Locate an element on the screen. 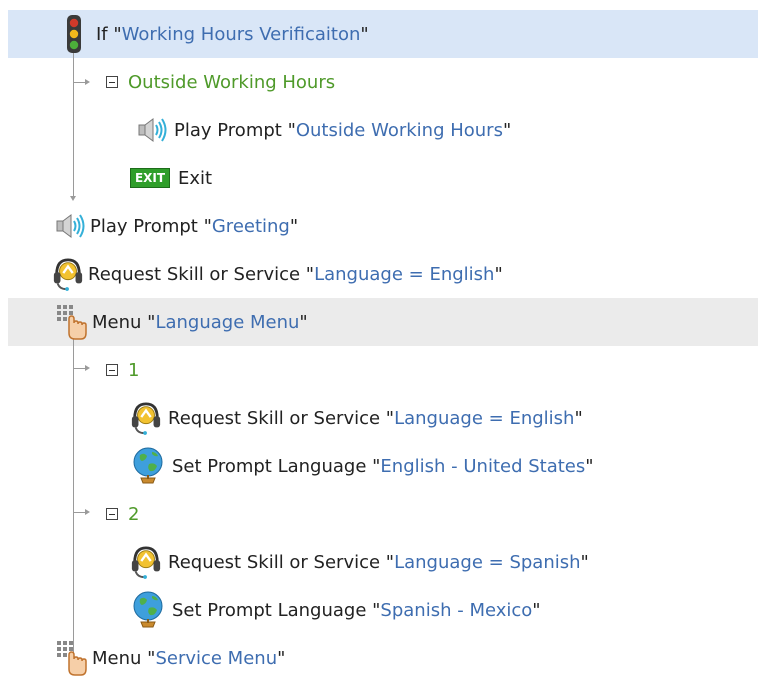 This screenshot has width=758, height=682. branch-label: 2 is located at coordinates (134, 514).